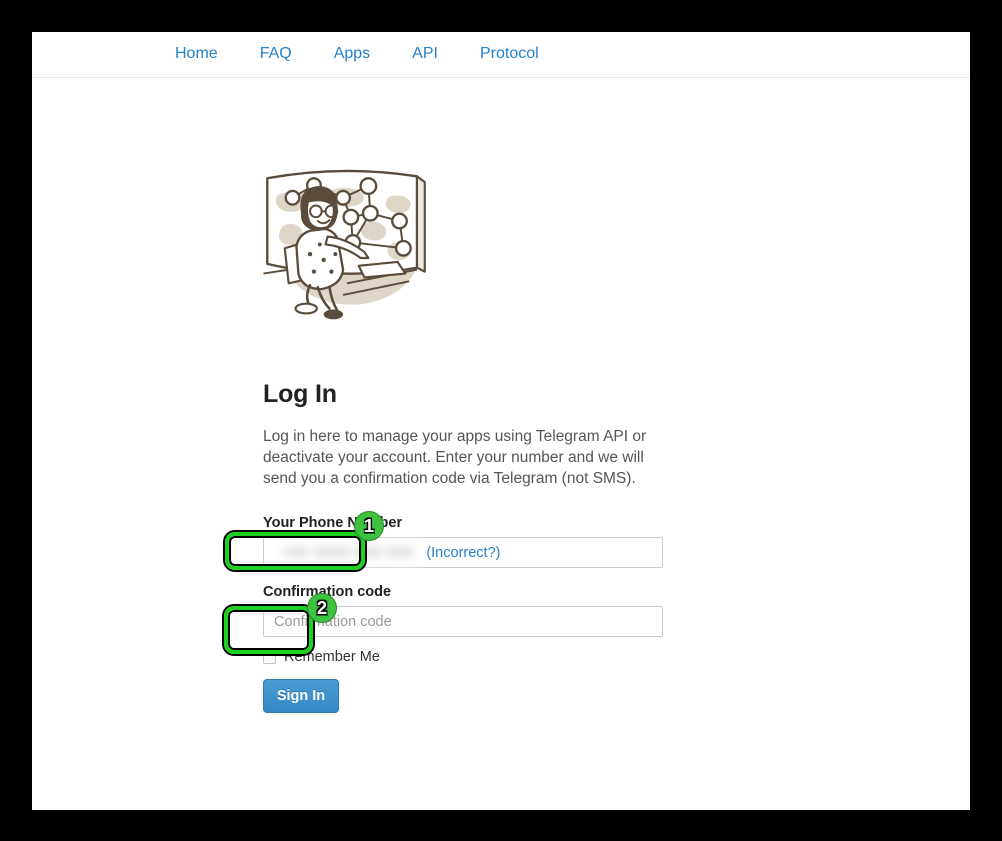 The image size is (1002, 841). I want to click on code-field-block: Confirmation code, so click(463, 610).